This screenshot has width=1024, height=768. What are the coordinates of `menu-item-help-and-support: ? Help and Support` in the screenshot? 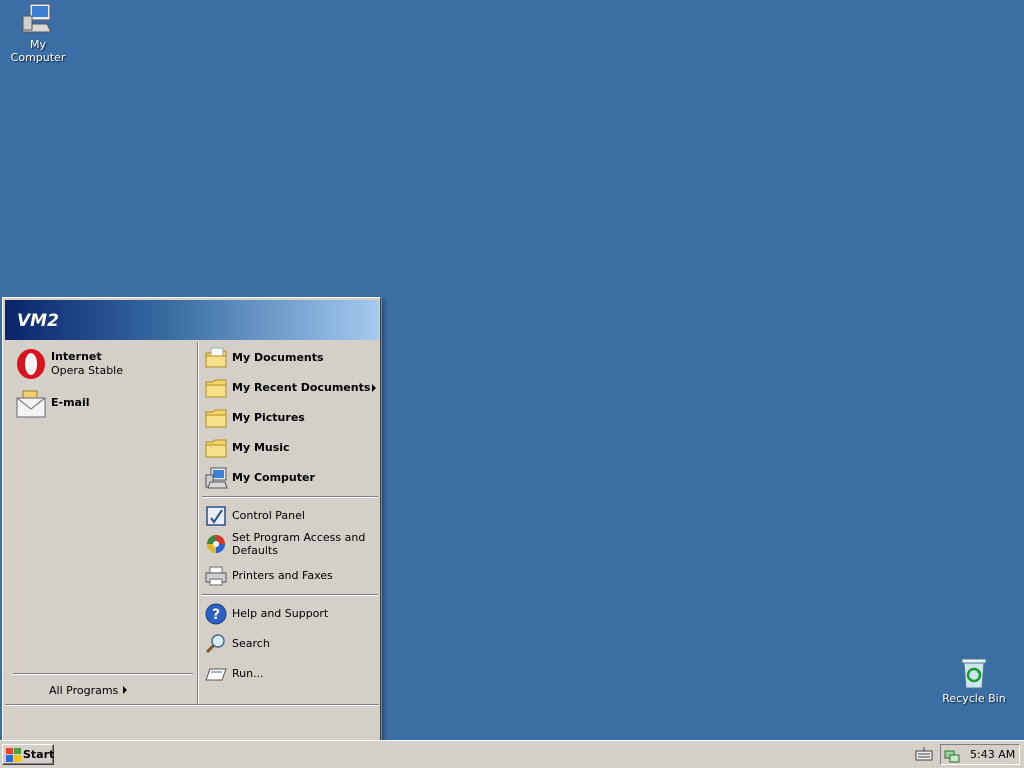 It's located at (290, 614).